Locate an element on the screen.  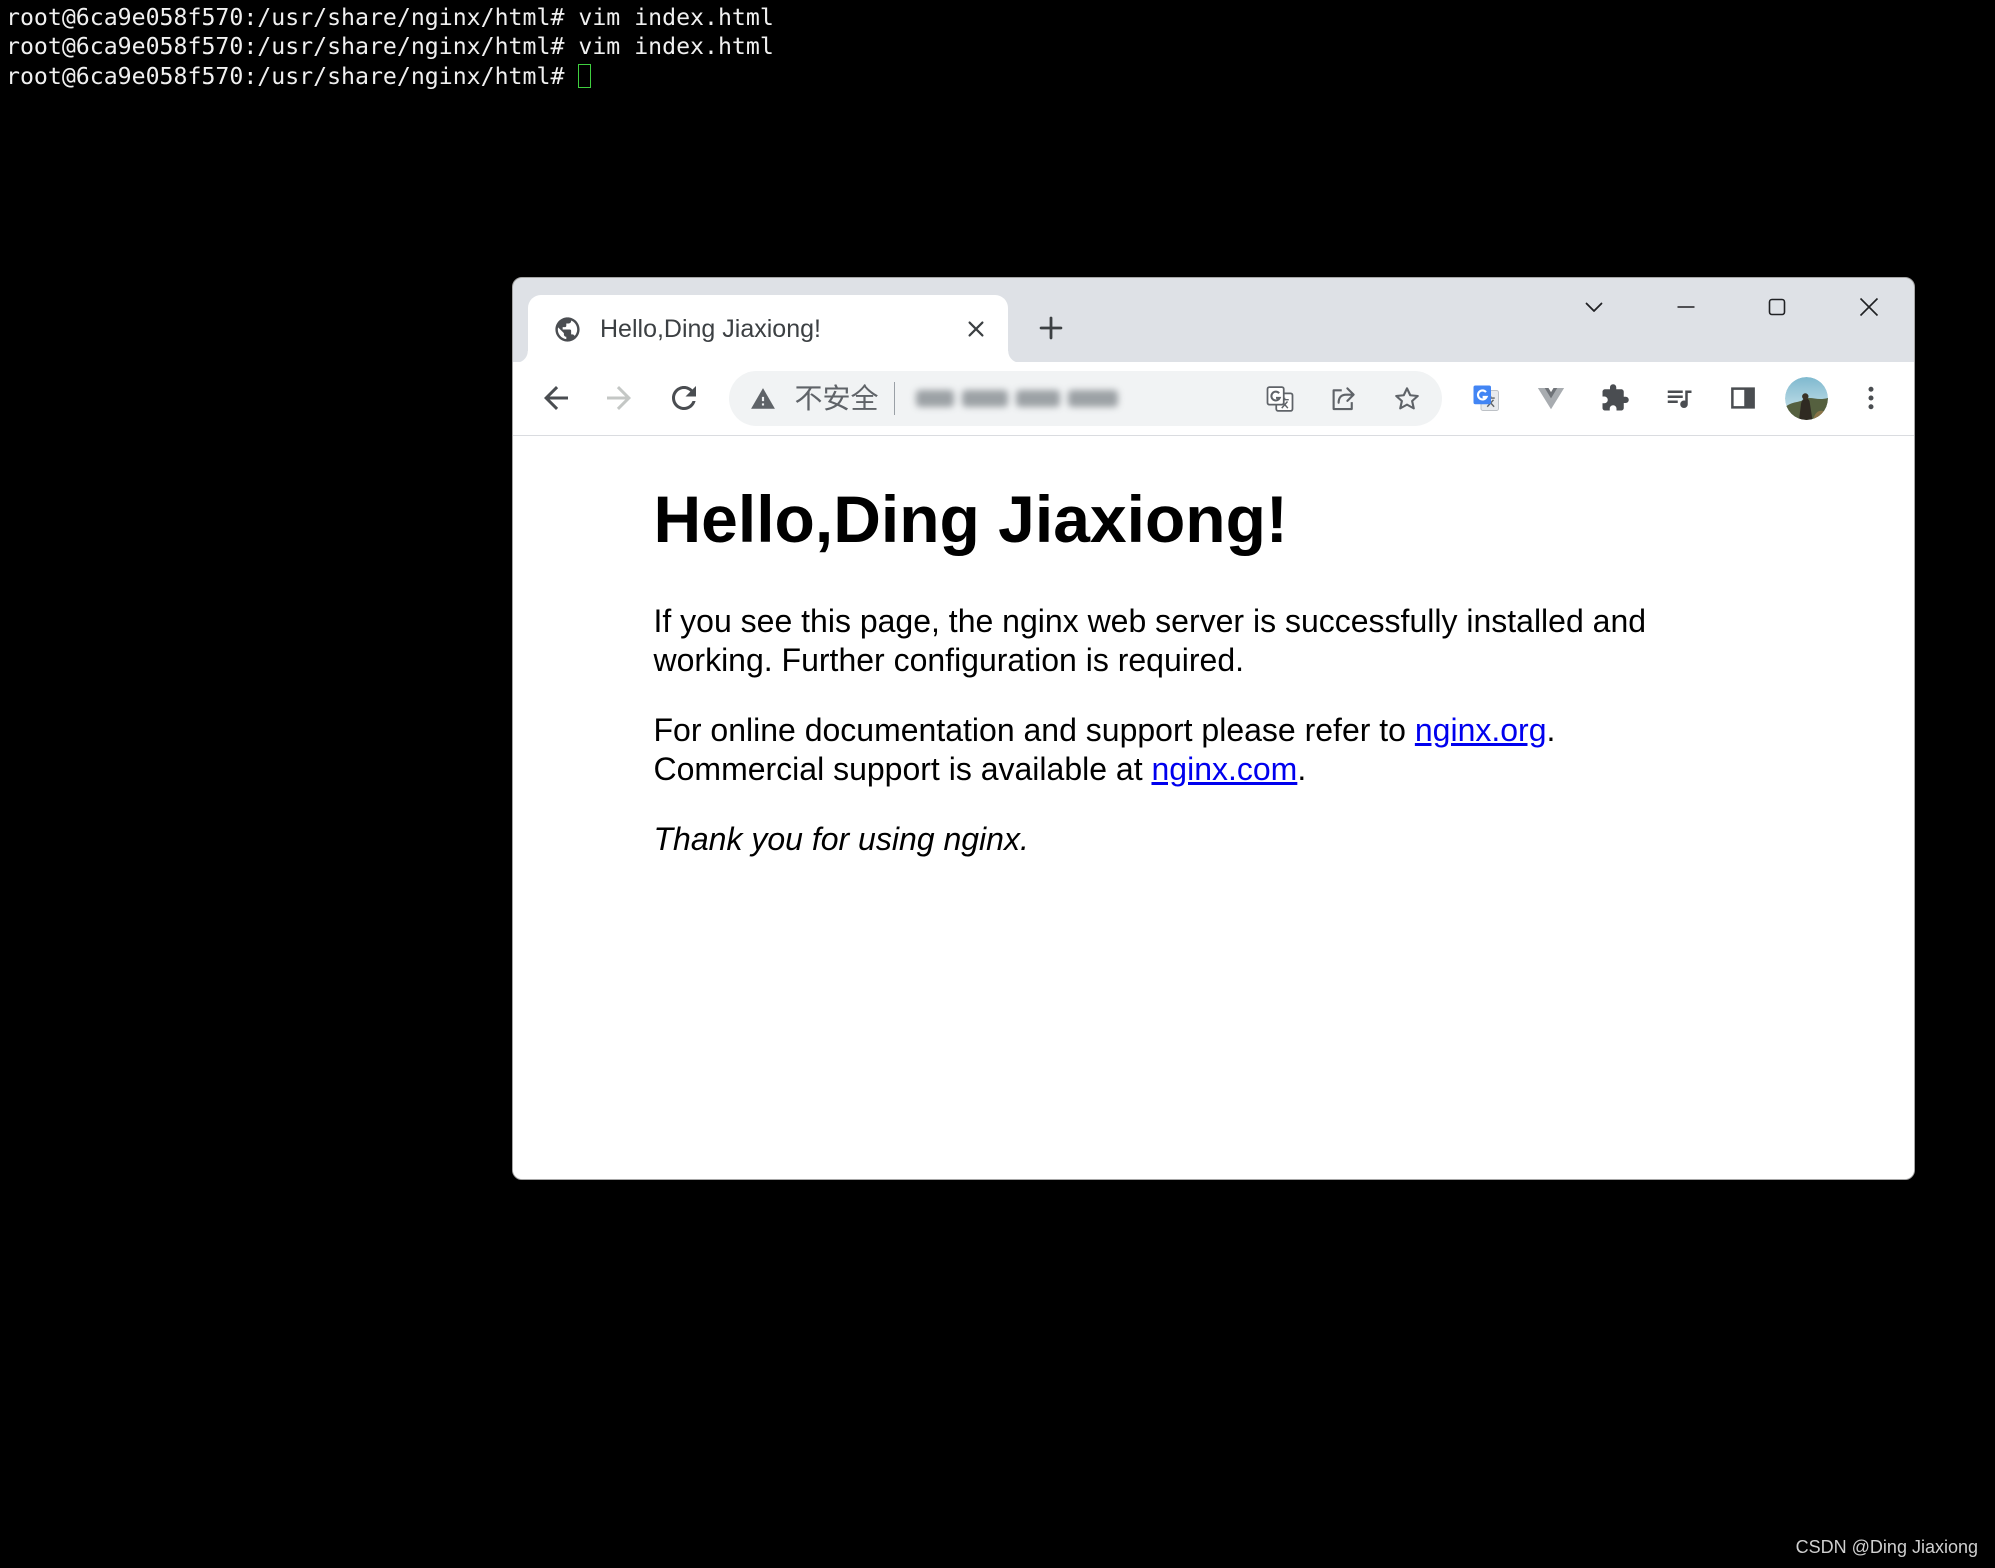
media-control-button is located at coordinates (1679, 398).